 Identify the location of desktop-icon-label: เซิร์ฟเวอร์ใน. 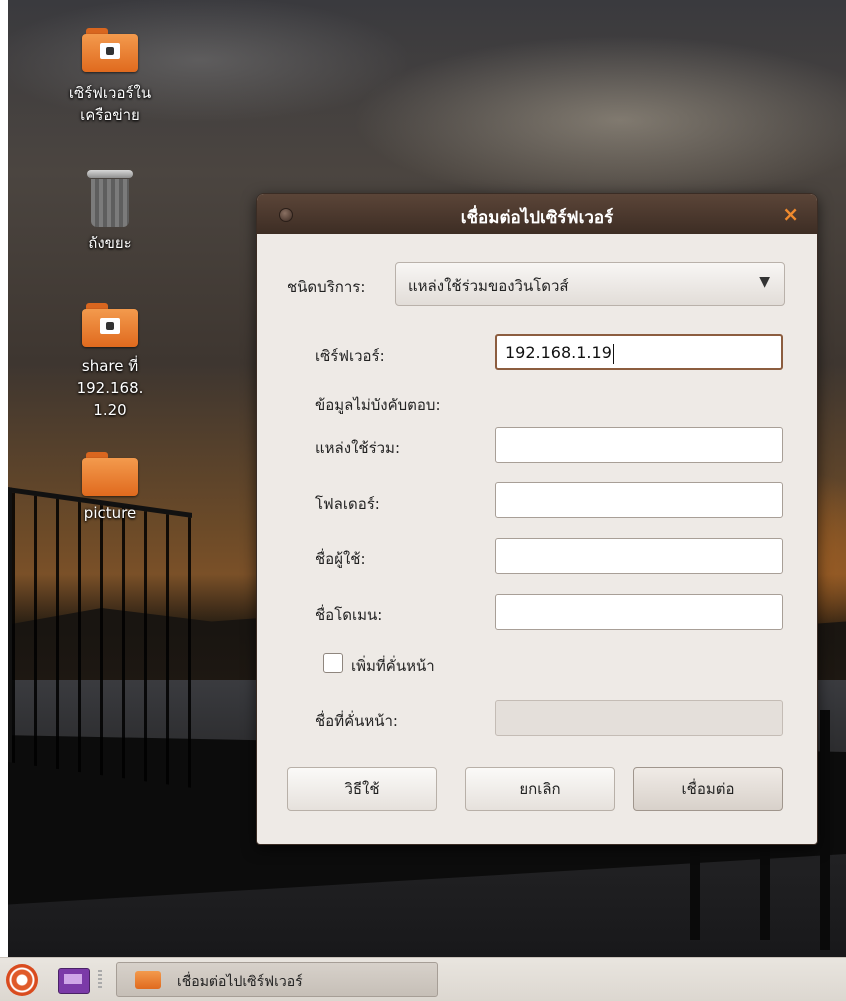
(110, 93).